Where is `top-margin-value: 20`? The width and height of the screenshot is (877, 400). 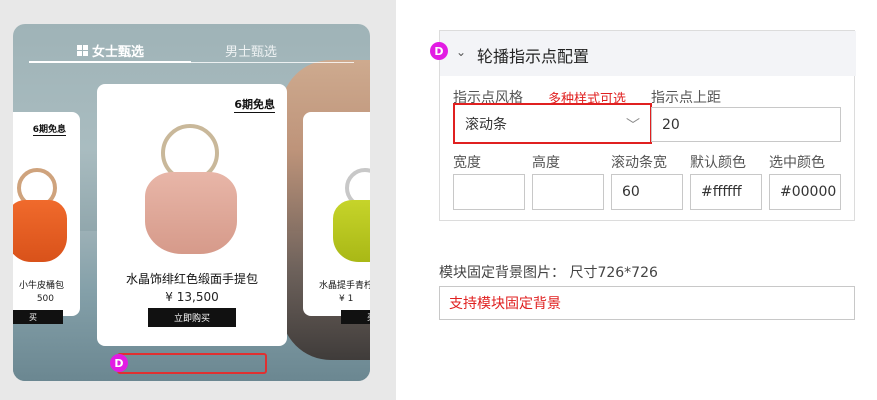 top-margin-value: 20 is located at coordinates (671, 124).